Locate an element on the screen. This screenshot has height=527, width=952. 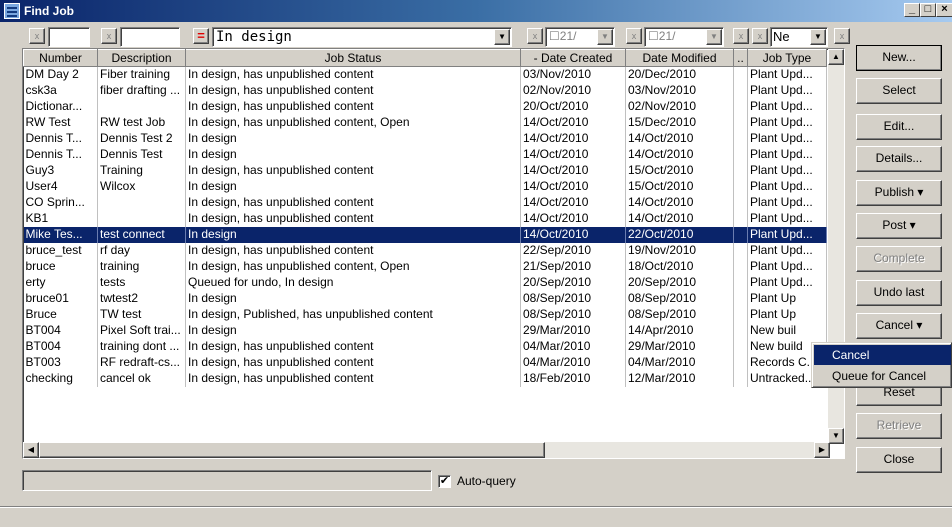
scroll-up-arrow-icon: ▲ is located at coordinates (836, 57).